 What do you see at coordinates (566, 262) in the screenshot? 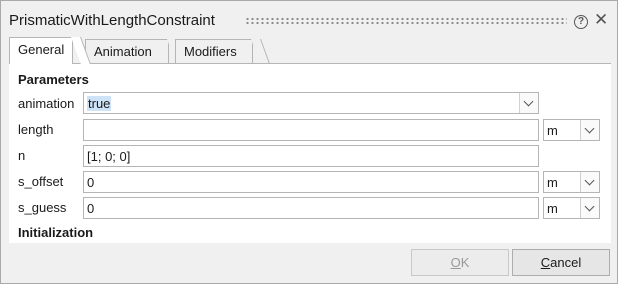
I see `cancel-label: ancel` at bounding box center [566, 262].